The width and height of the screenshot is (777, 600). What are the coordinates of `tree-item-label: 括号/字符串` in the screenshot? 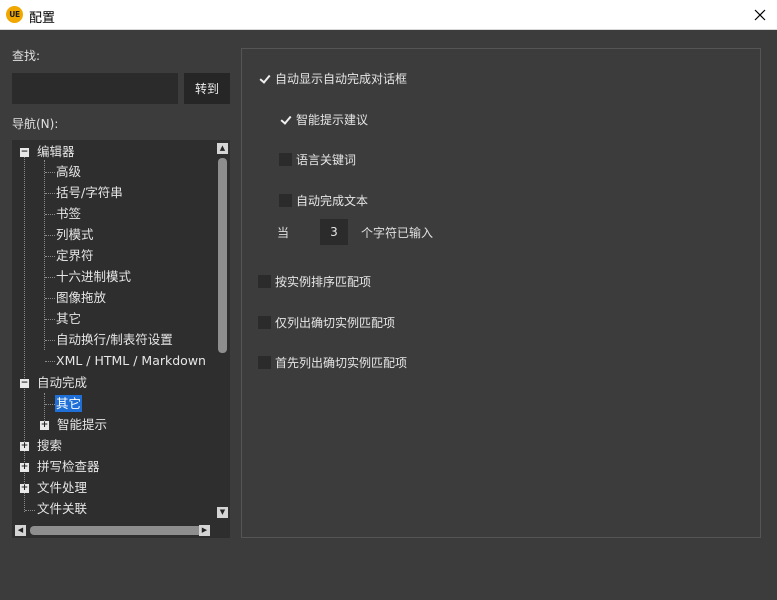 It's located at (89, 192).